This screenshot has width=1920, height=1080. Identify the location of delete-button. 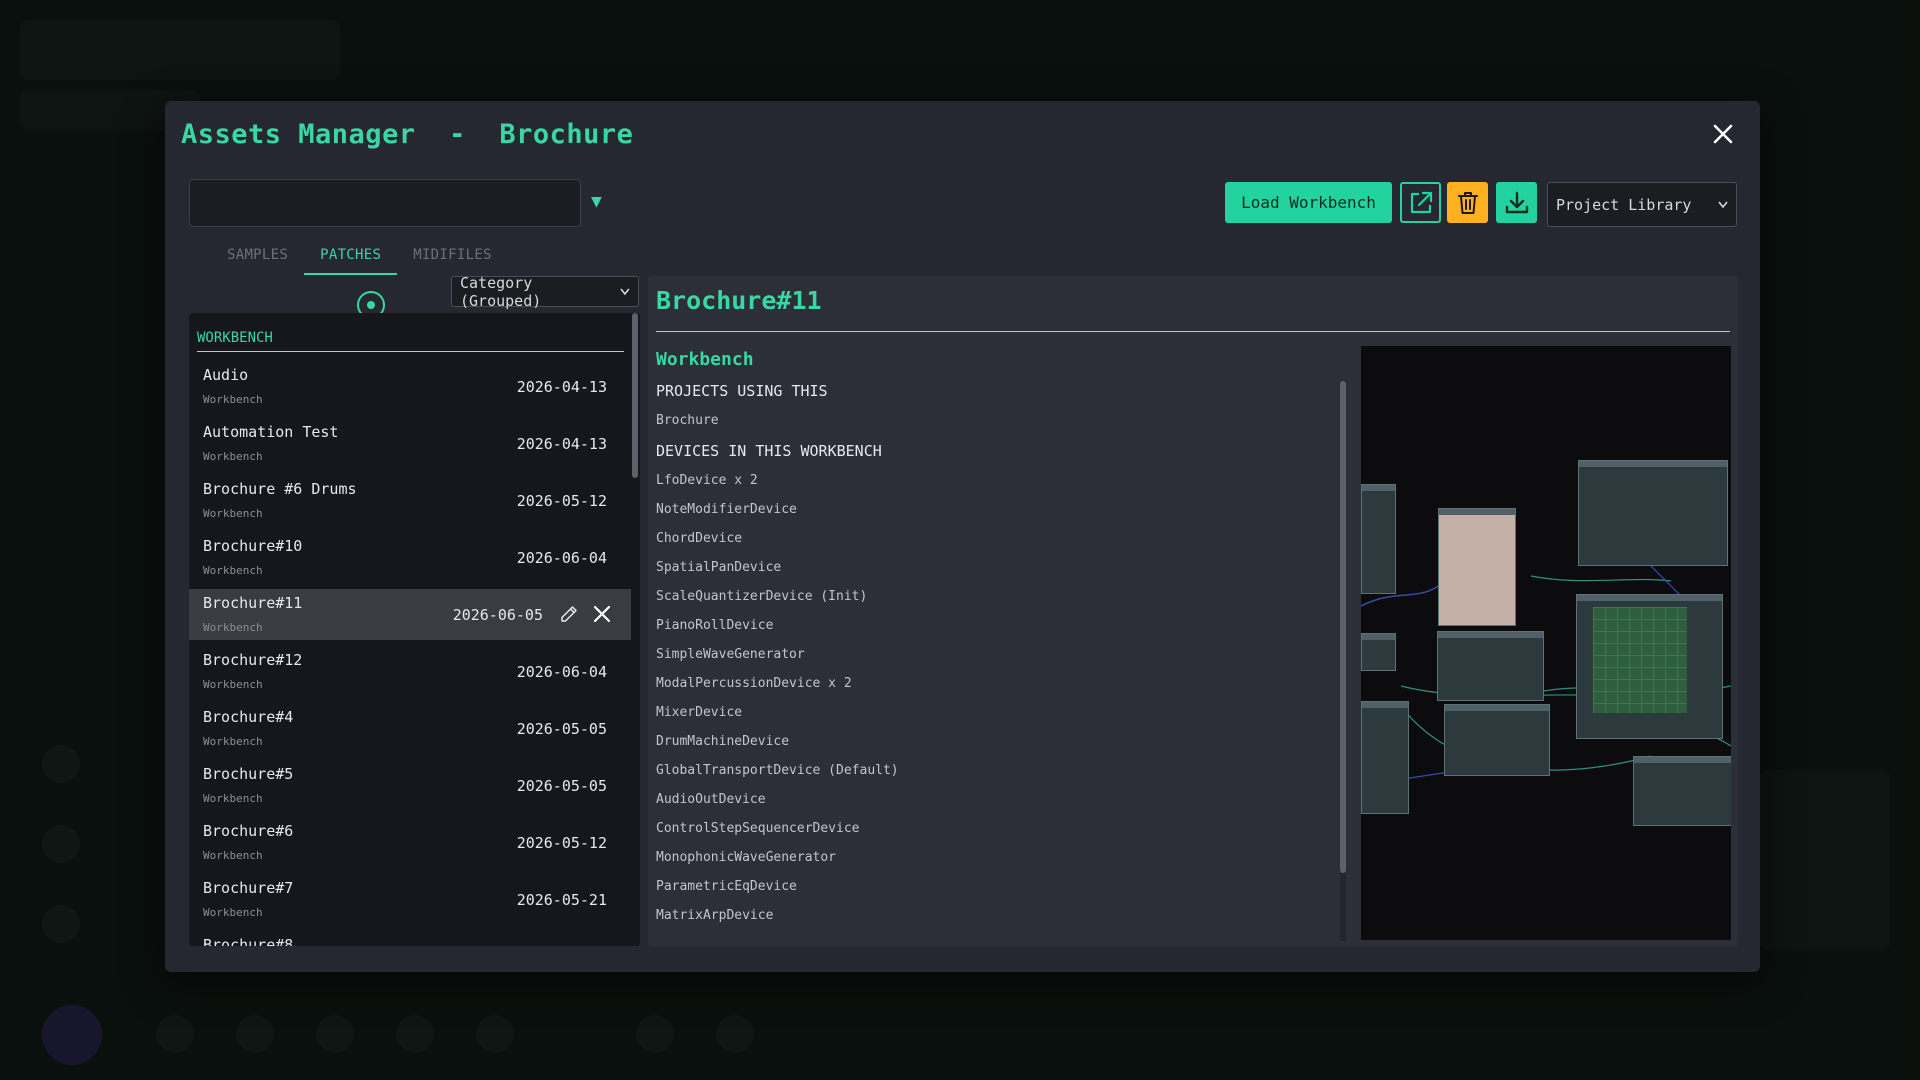
(1467, 202).